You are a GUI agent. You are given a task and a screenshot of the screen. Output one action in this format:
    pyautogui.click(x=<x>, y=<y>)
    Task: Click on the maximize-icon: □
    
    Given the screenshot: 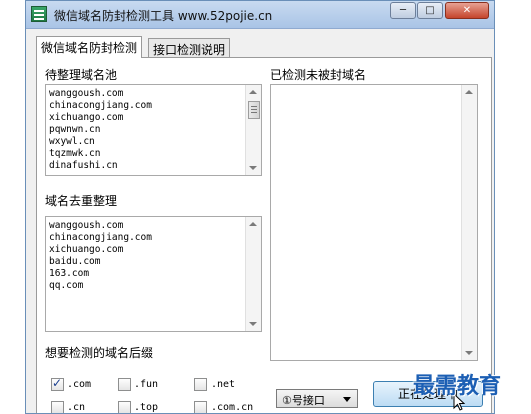 What is the action you would take?
    pyautogui.click(x=430, y=10)
    